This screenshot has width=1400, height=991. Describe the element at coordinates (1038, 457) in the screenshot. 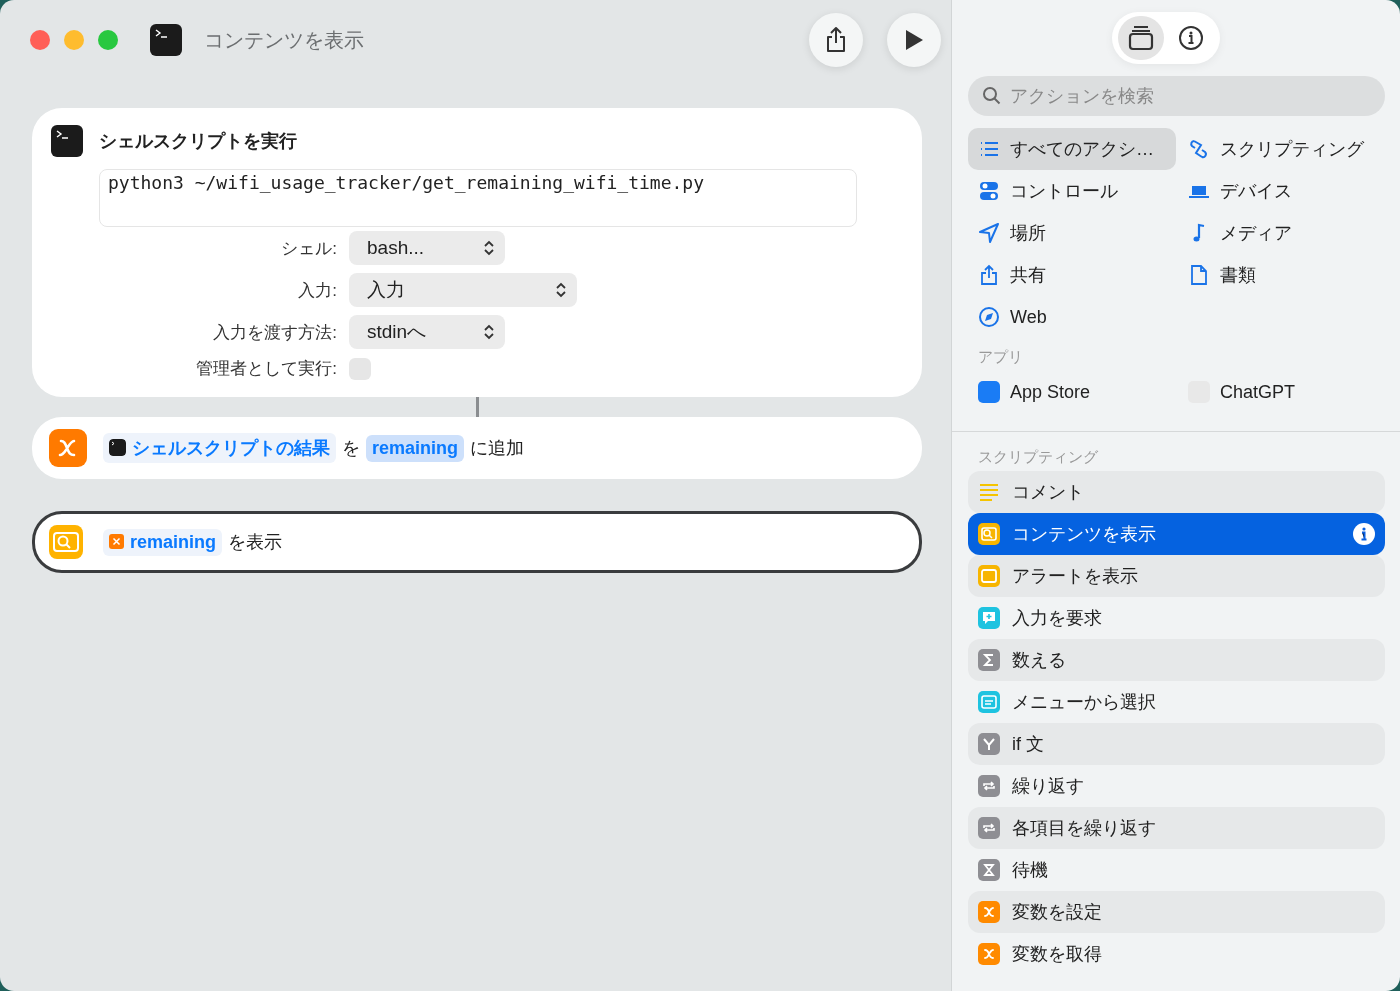

I see `section-header: スクリプティング` at that location.